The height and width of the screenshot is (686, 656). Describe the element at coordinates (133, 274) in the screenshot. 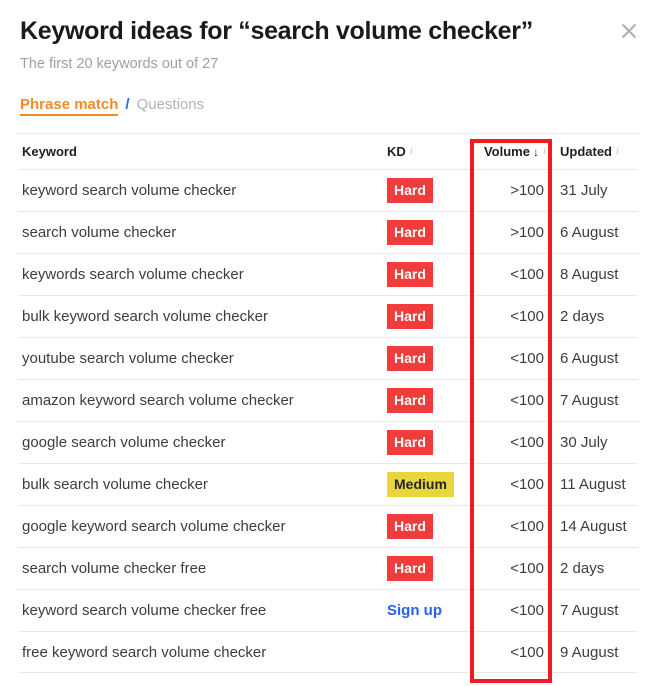

I see `cell-keyword: keywords search volume checker` at that location.